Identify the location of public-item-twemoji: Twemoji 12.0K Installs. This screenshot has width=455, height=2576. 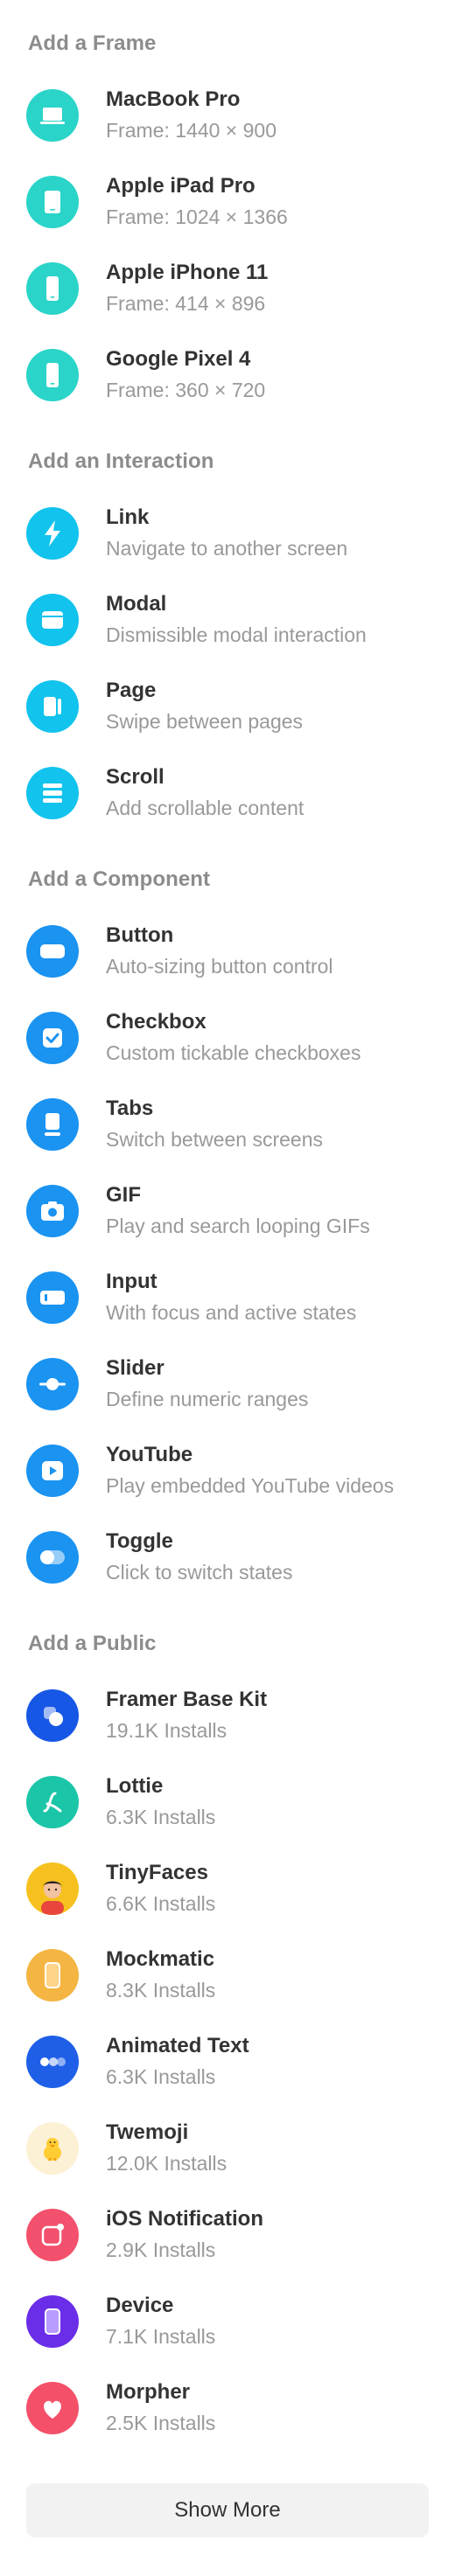
(227, 2160).